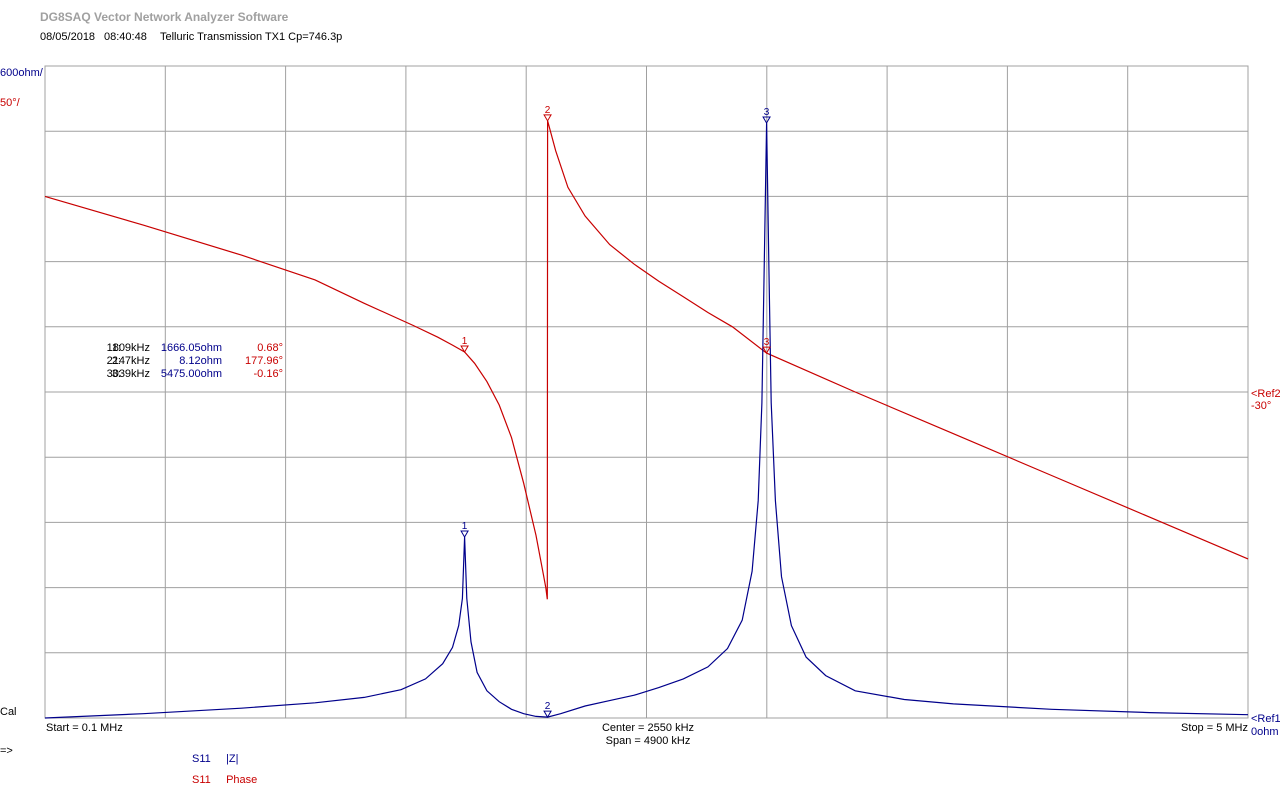  What do you see at coordinates (191, 348) in the screenshot?
I see `marker-magnitude: 1666.05ohm` at bounding box center [191, 348].